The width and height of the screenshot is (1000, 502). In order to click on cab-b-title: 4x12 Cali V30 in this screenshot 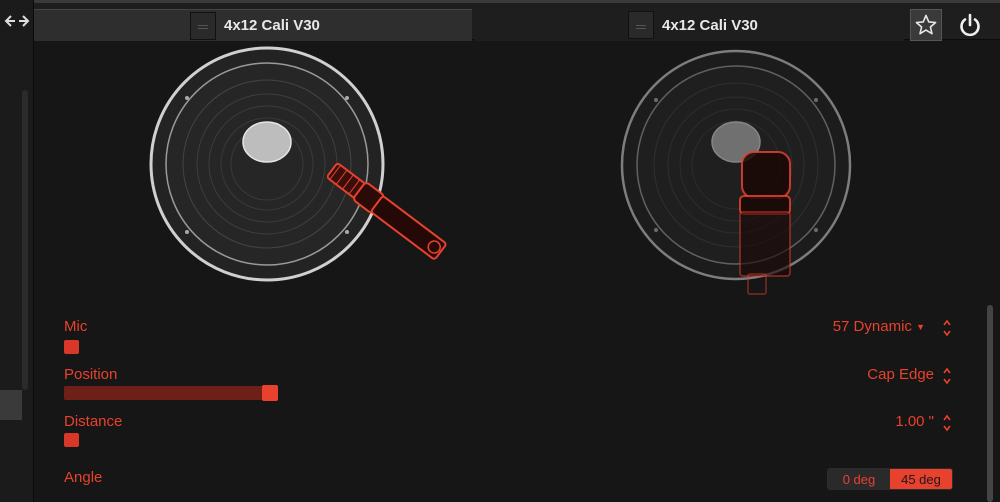, I will do `click(710, 25)`.